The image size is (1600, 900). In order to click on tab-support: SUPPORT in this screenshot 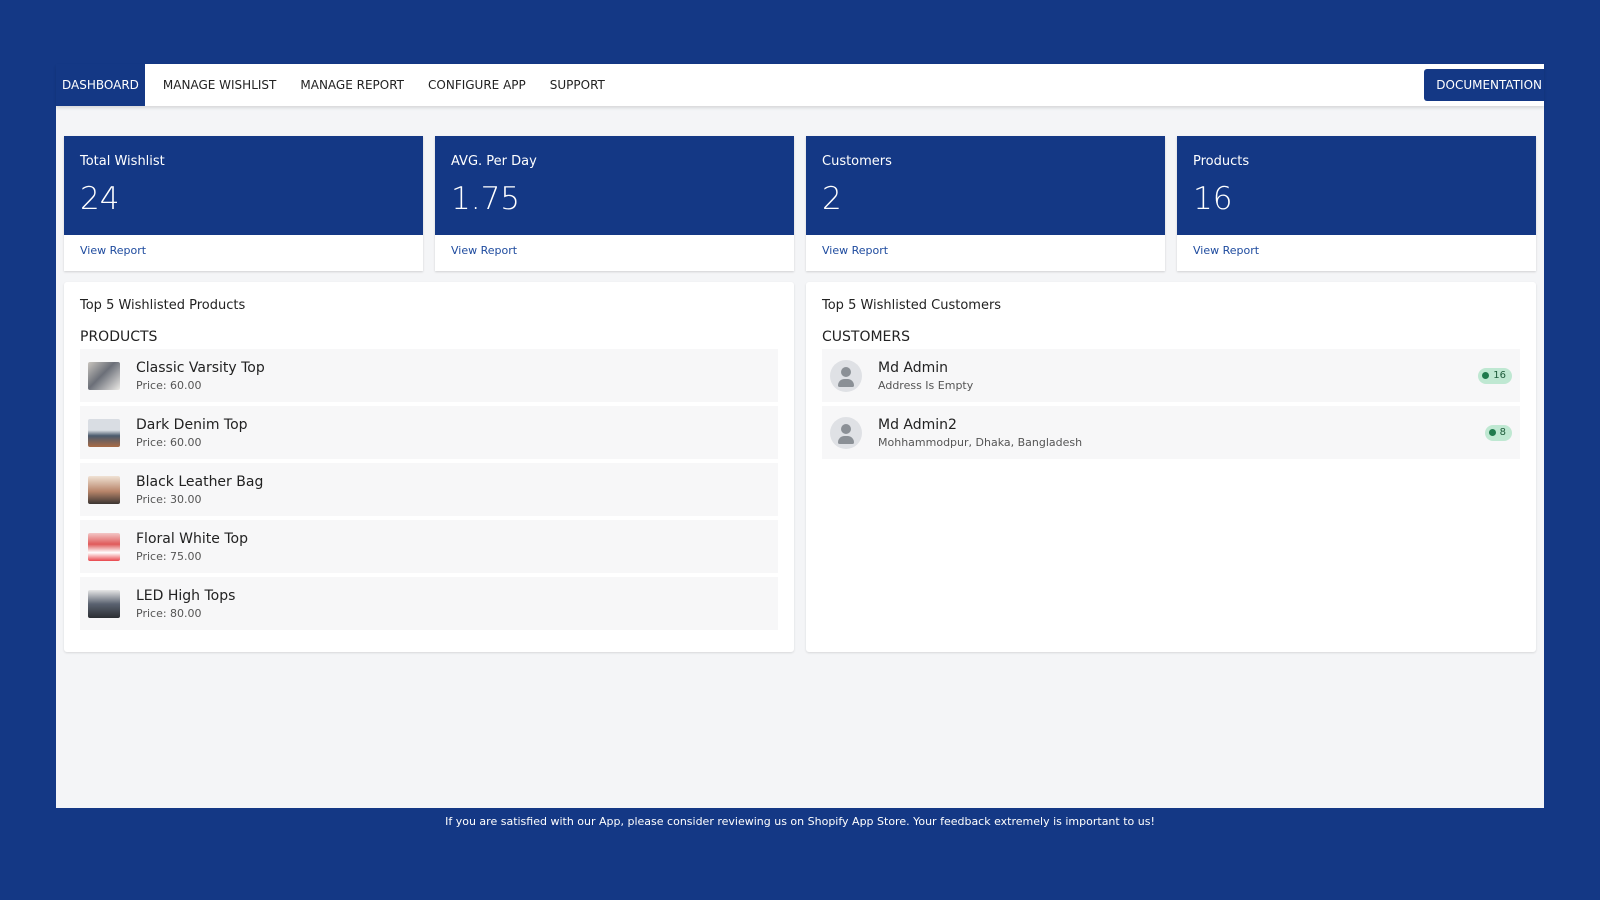, I will do `click(577, 85)`.